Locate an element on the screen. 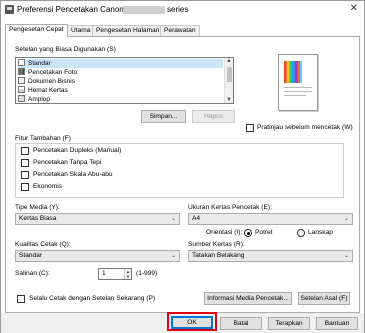 The image size is (365, 333). copies-label: Salinan (C): is located at coordinates (32, 273).